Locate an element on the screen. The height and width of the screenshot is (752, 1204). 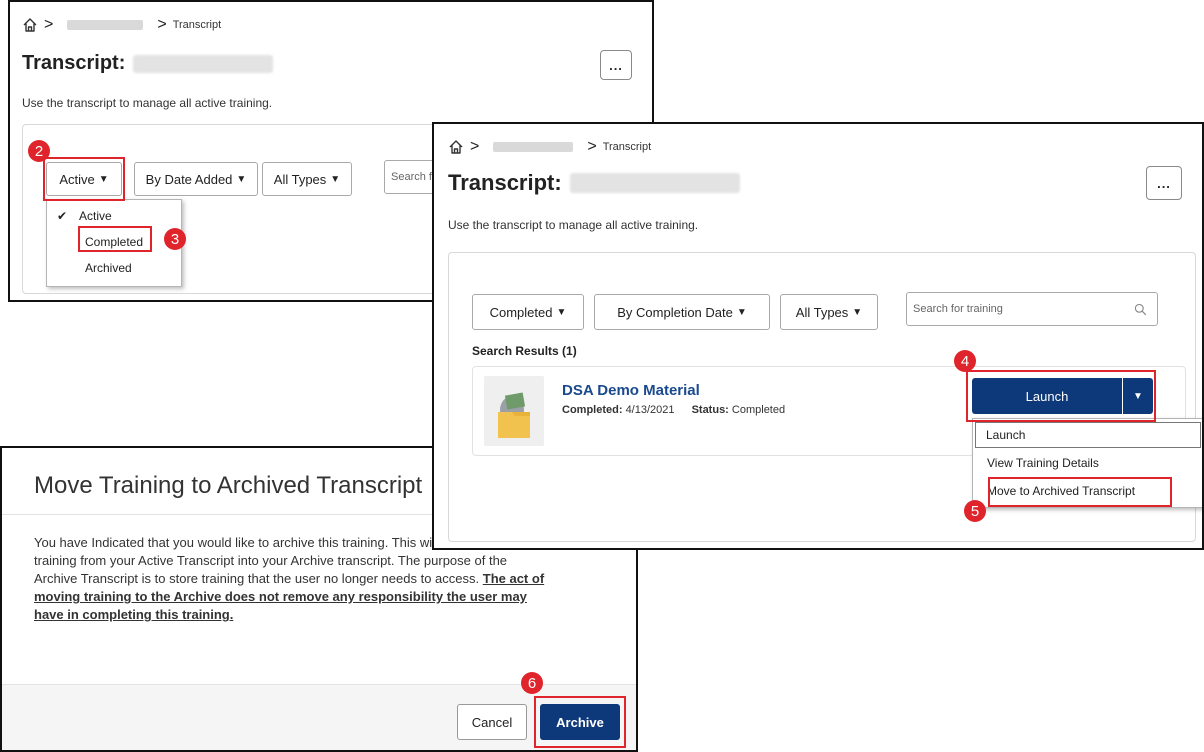
status-dropdown-menu: ✔ Active Completed Archived is located at coordinates (114, 243).